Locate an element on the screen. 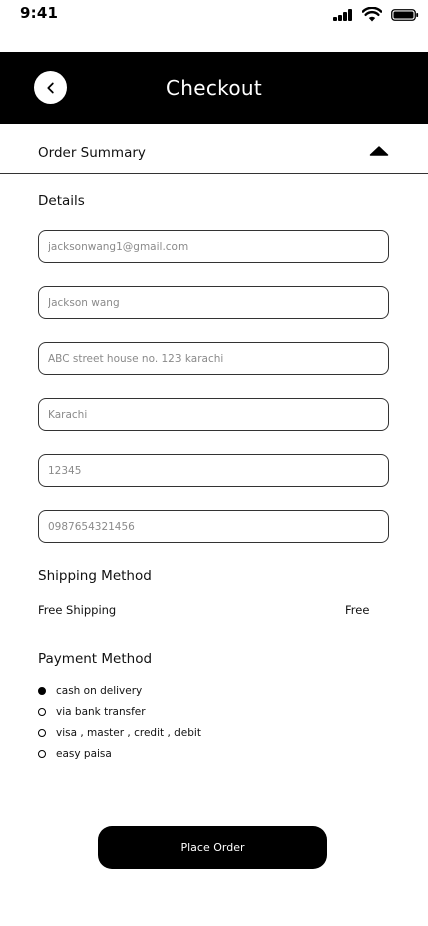 This screenshot has width=428, height=926. header-bar: Checkout is located at coordinates (214, 88).